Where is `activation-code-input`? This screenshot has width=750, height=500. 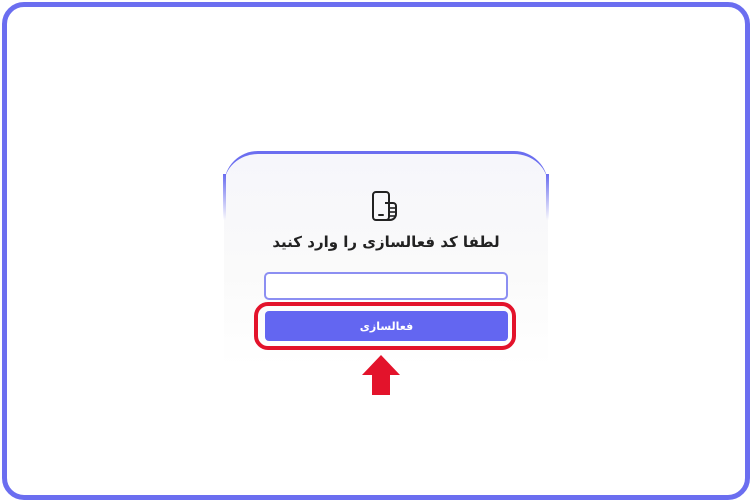
activation-code-input is located at coordinates (386, 286).